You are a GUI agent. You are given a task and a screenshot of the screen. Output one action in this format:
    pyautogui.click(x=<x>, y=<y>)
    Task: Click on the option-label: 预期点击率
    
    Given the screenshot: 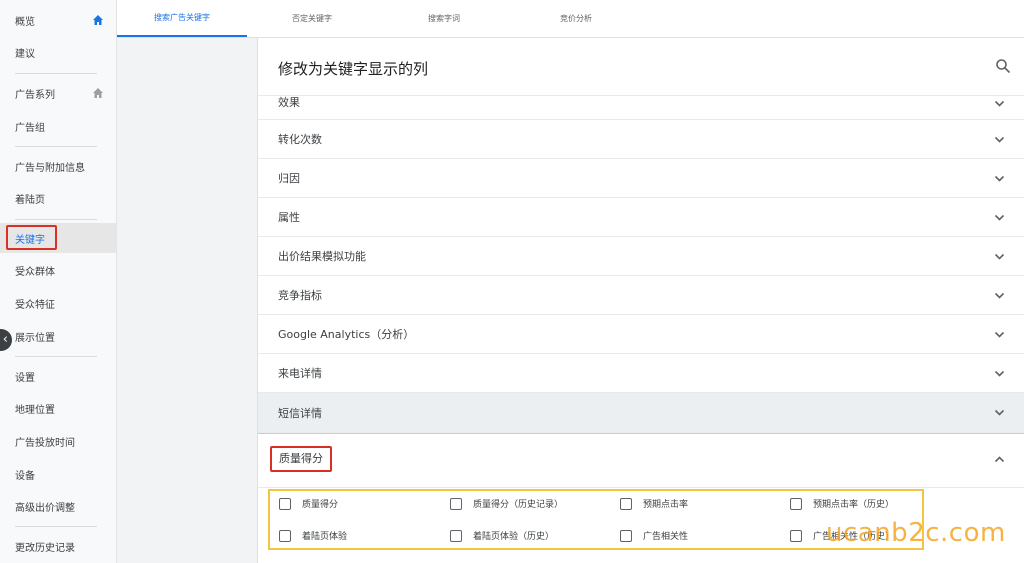 What is the action you would take?
    pyautogui.click(x=666, y=505)
    